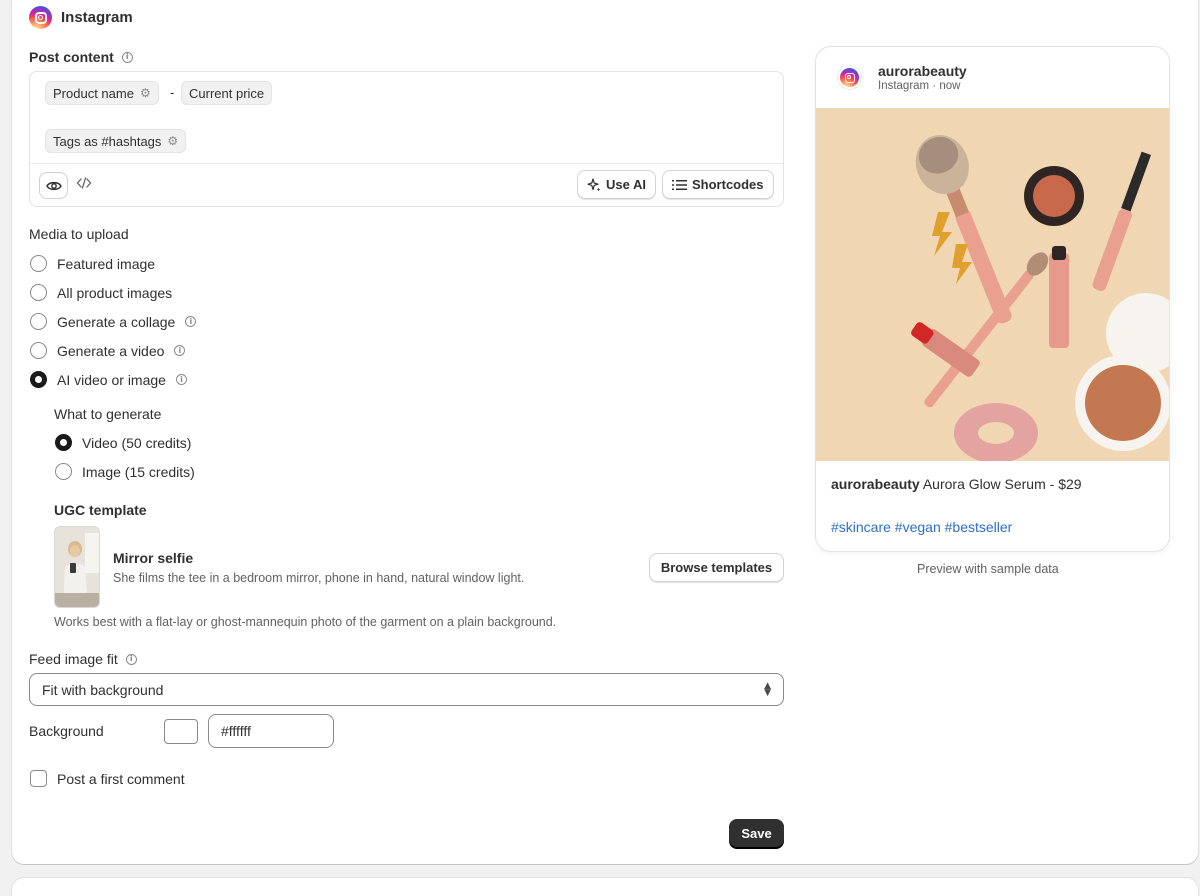 The height and width of the screenshot is (896, 1200). What do you see at coordinates (679, 184) in the screenshot?
I see `list-icon` at bounding box center [679, 184].